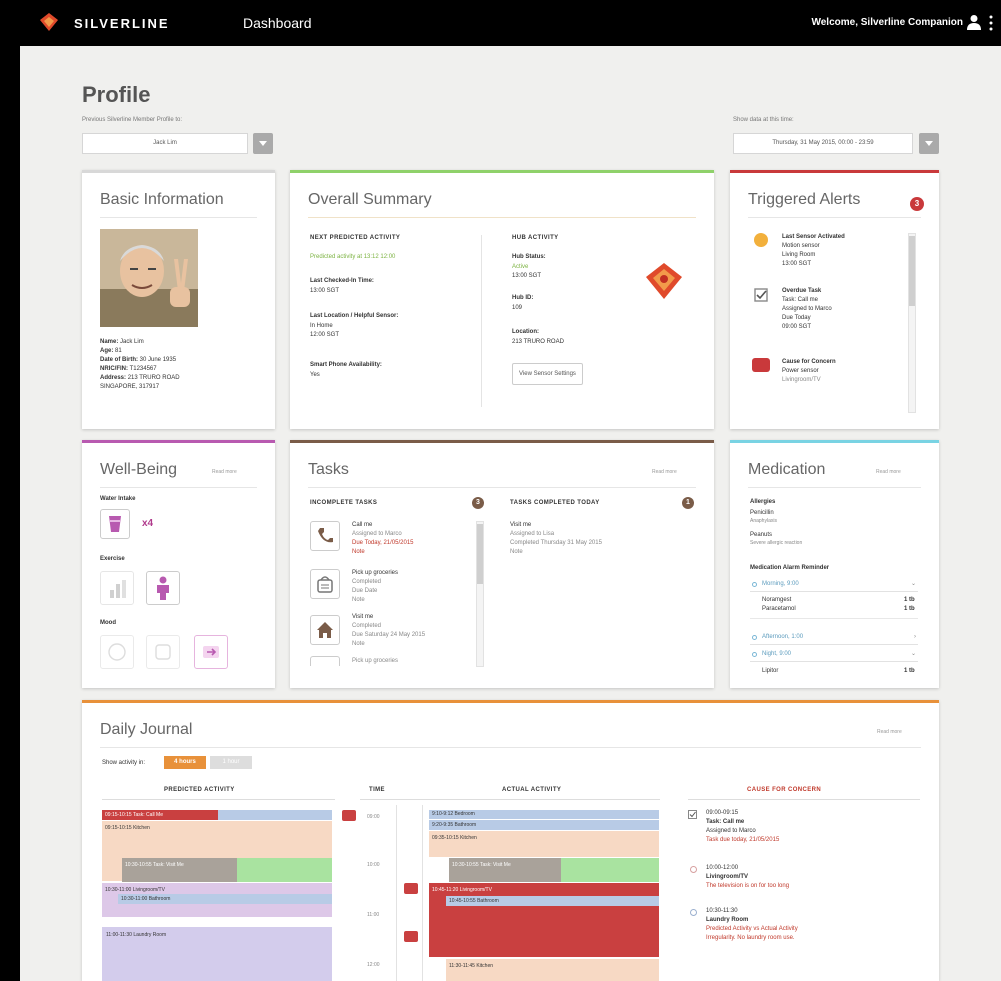 Image resolution: width=1001 pixels, height=981 pixels. Describe the element at coordinates (107, 351) in the screenshot. I see `age-label: Age:` at that location.